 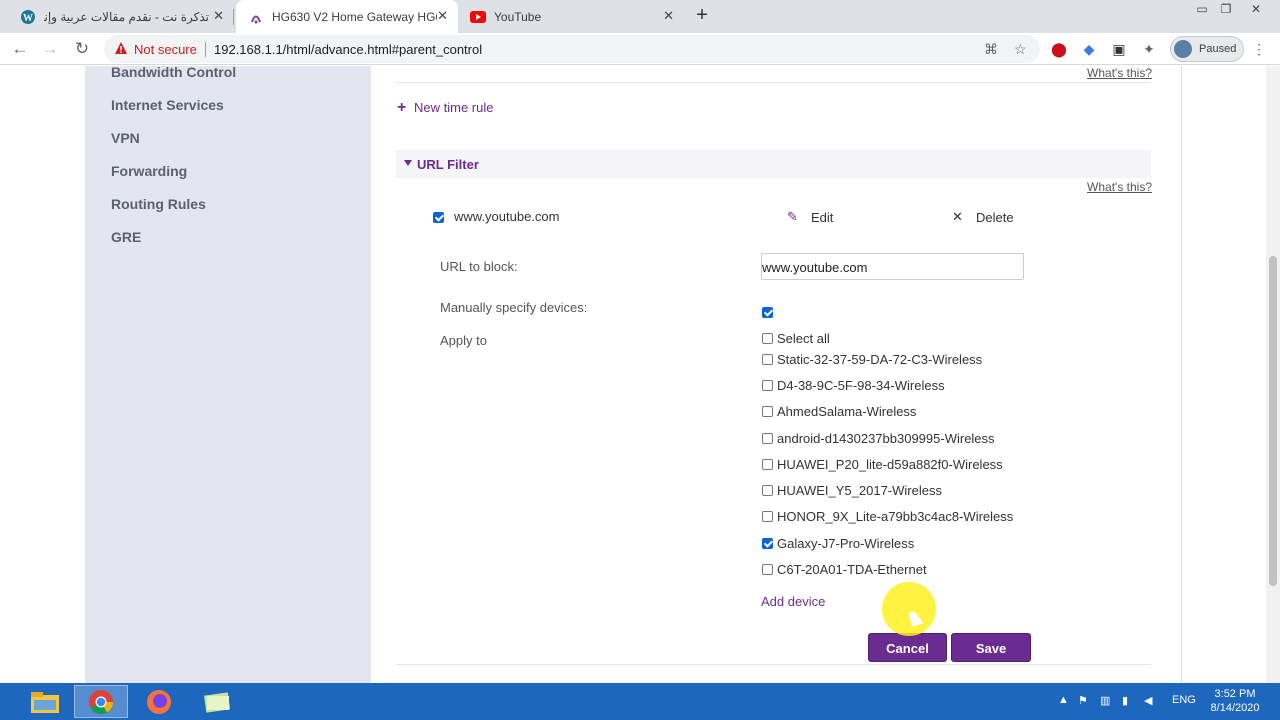 I want to click on new-time-rule-link: + New time rule, so click(x=445, y=107).